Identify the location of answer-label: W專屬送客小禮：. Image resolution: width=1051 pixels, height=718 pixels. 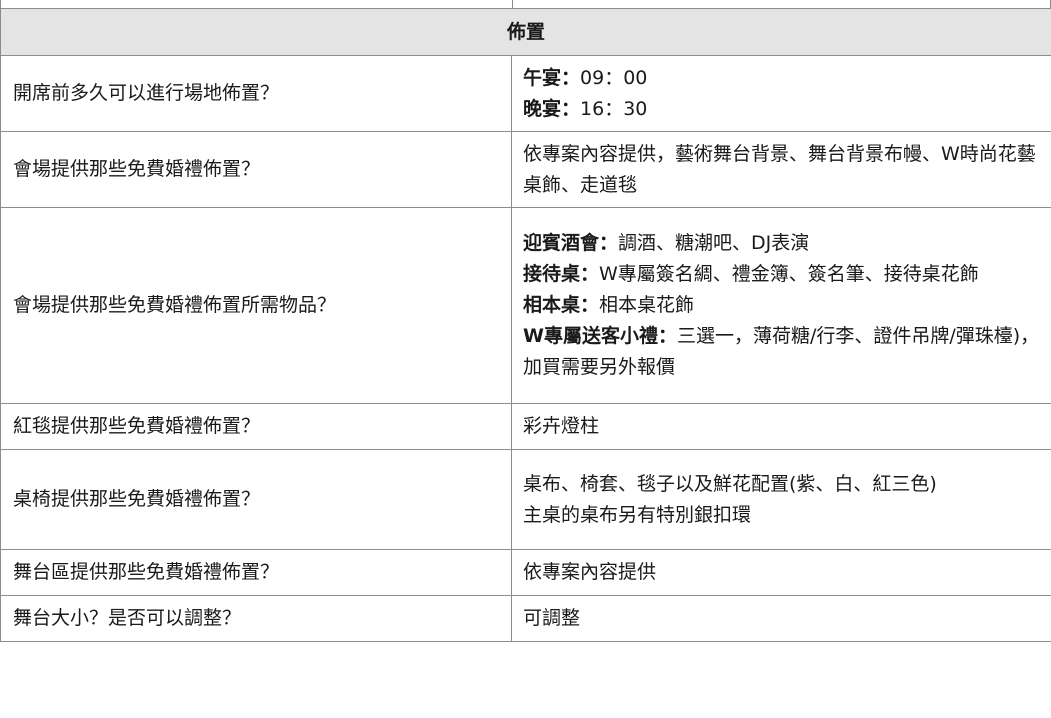
(600, 336).